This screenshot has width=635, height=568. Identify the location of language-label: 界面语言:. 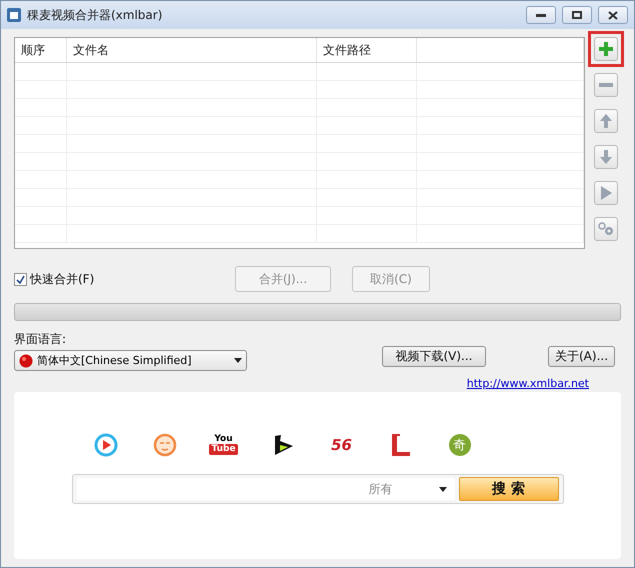
(41, 339).